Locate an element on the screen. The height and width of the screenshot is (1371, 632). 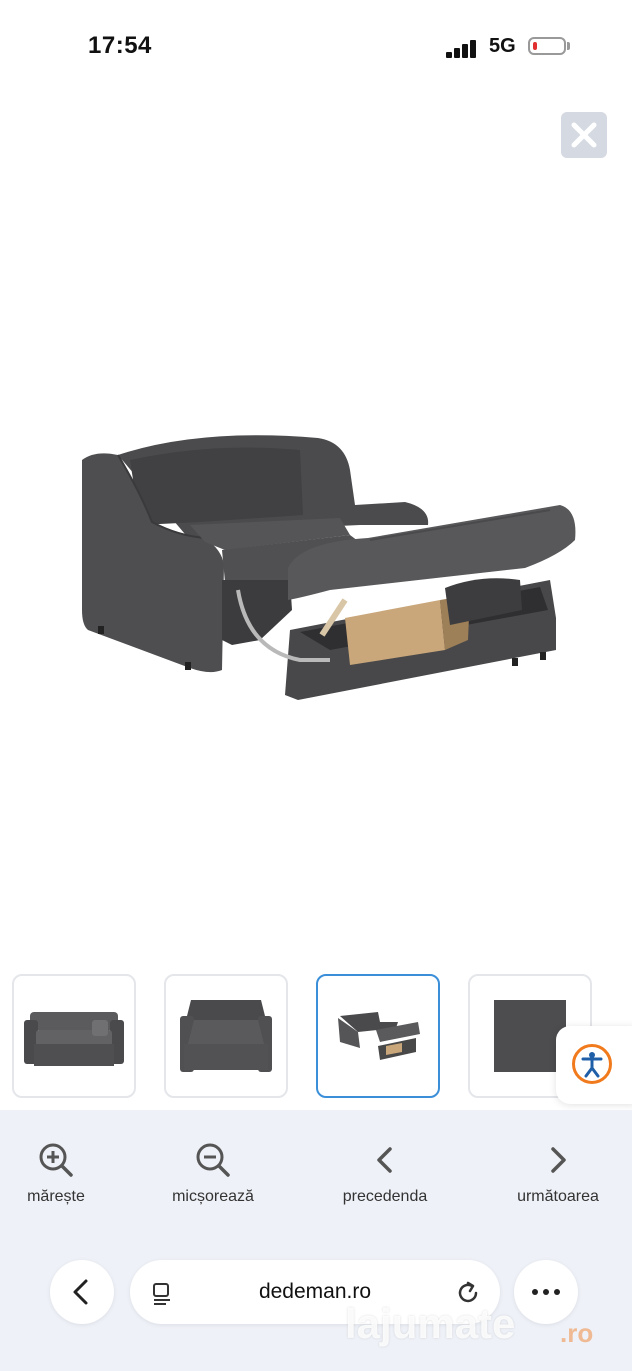
chevron-left-icon is located at coordinates (384, 1160).